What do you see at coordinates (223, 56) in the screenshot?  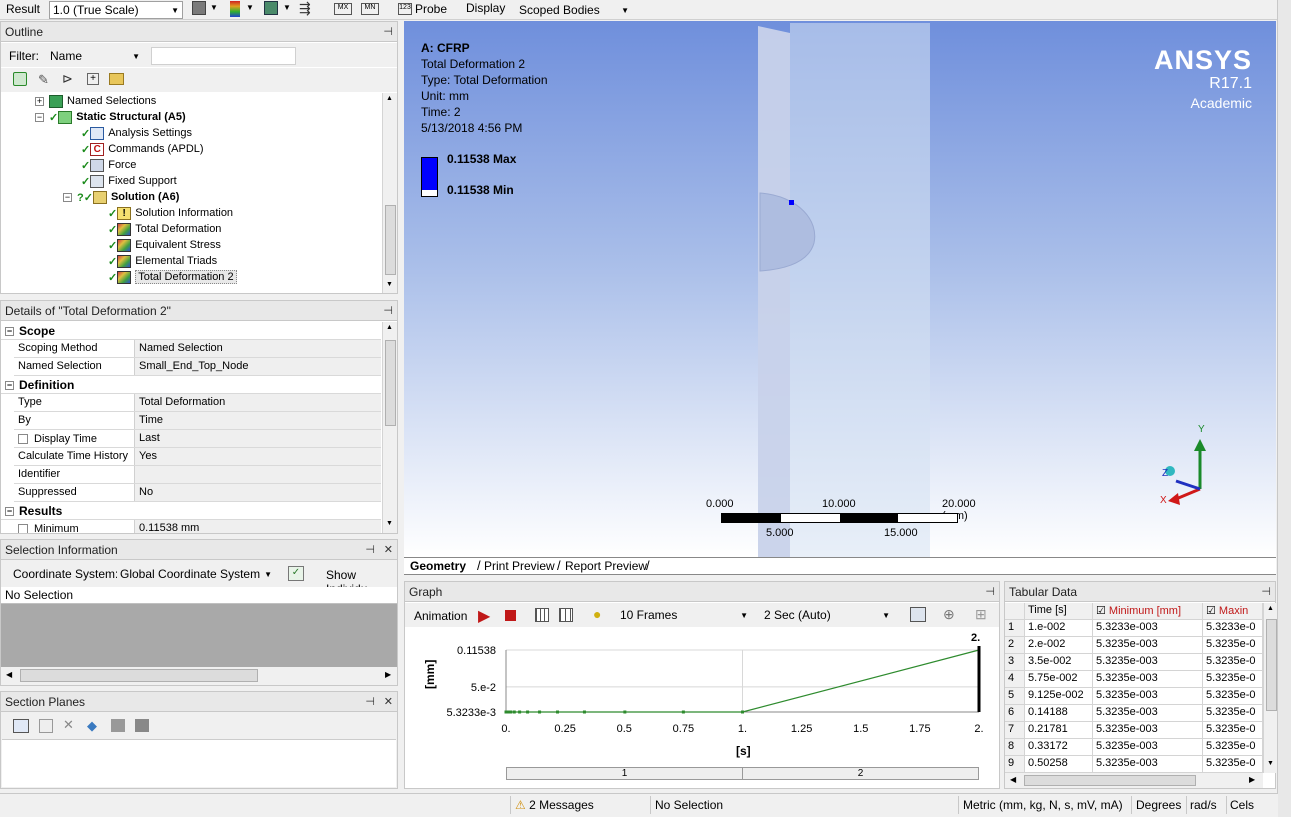 I see `filter-input` at bounding box center [223, 56].